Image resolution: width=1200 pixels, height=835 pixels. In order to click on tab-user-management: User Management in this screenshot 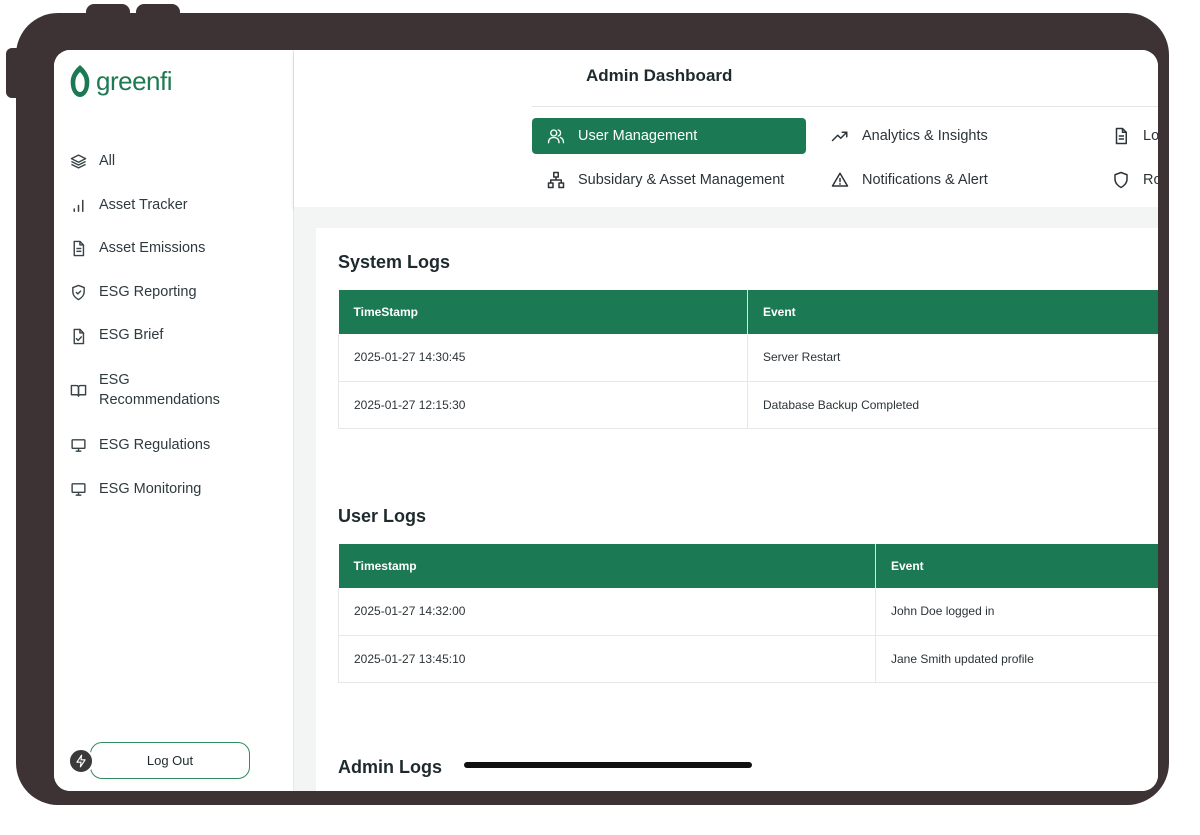, I will do `click(669, 136)`.